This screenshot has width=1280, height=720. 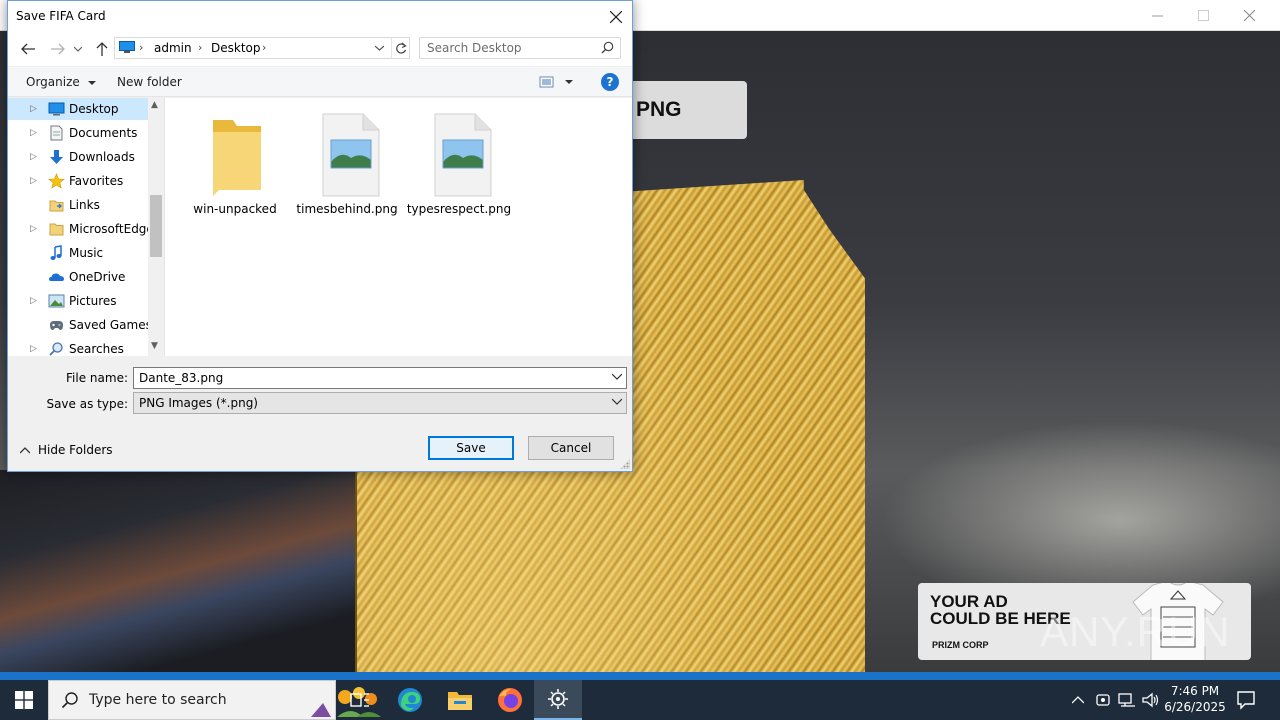 What do you see at coordinates (1127, 700) in the screenshot?
I see `network-icon` at bounding box center [1127, 700].